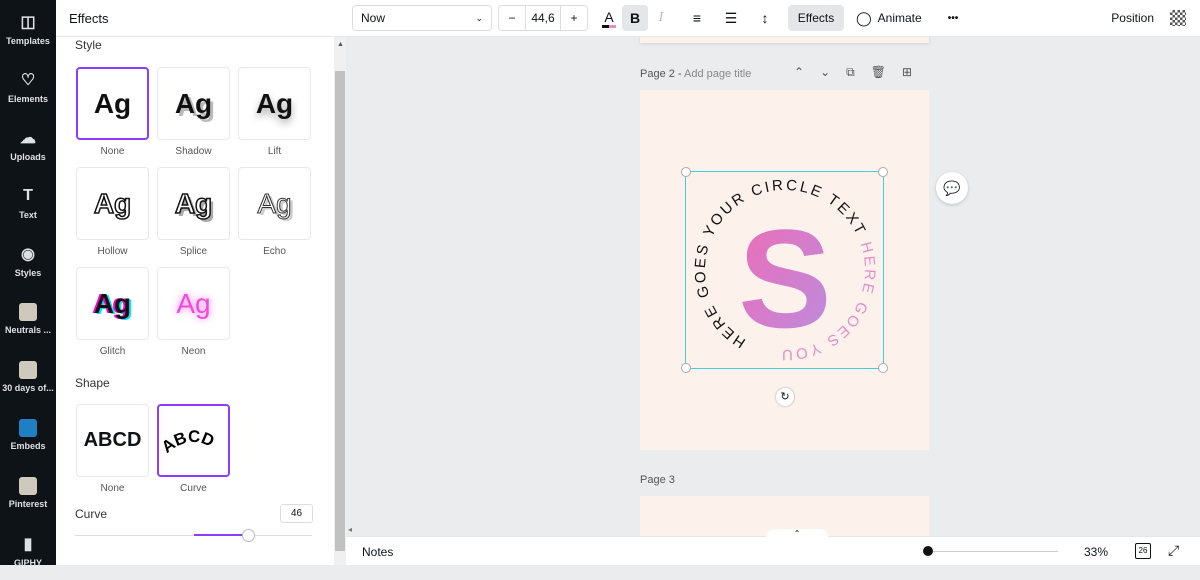 Image resolution: width=1200 pixels, height=580 pixels. I want to click on page-title-input: Add page title, so click(717, 74).